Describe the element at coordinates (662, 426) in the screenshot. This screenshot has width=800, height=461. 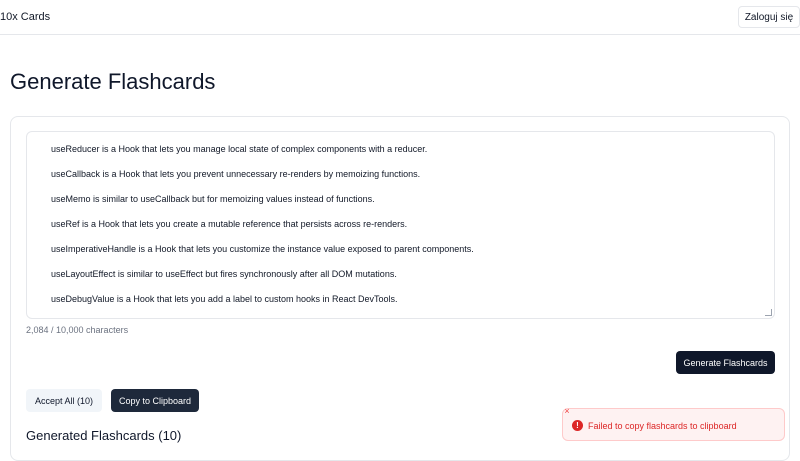
I see `toast-message: Failed to copy flashcards to clipboard` at that location.